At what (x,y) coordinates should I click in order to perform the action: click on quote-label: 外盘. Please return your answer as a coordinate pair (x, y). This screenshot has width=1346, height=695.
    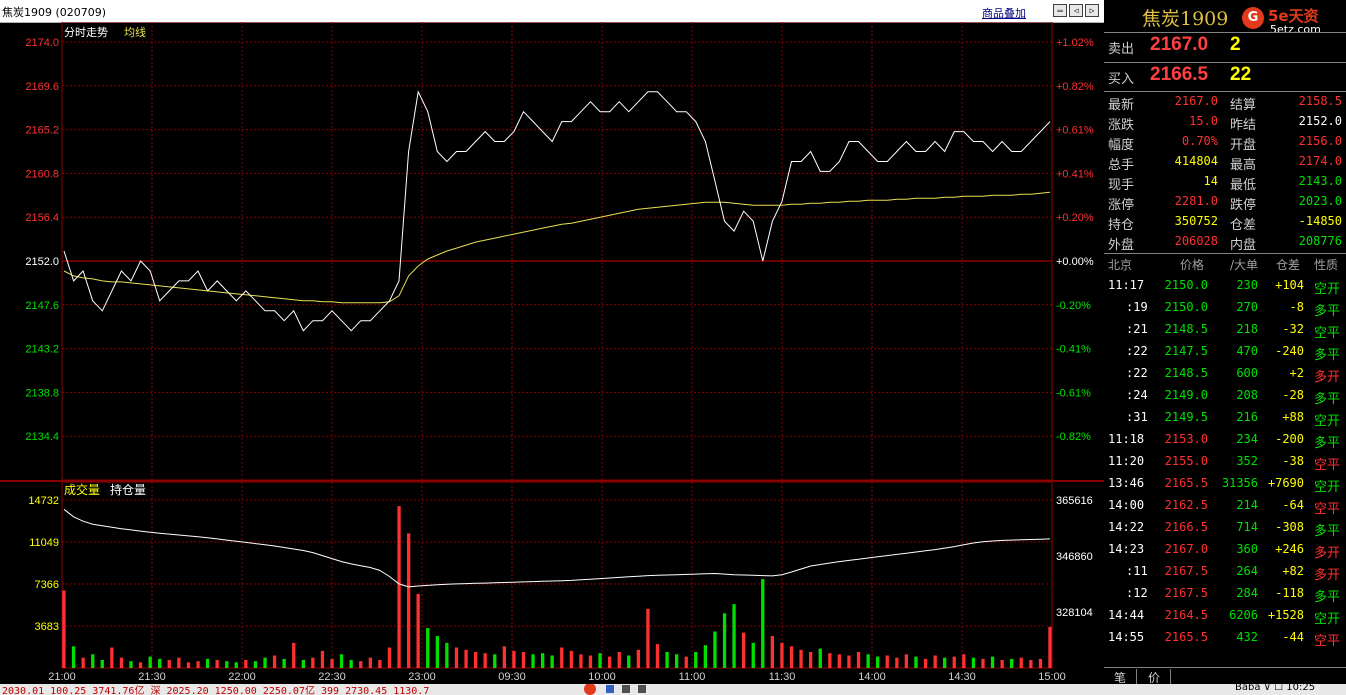
    Looking at the image, I should click on (1121, 245).